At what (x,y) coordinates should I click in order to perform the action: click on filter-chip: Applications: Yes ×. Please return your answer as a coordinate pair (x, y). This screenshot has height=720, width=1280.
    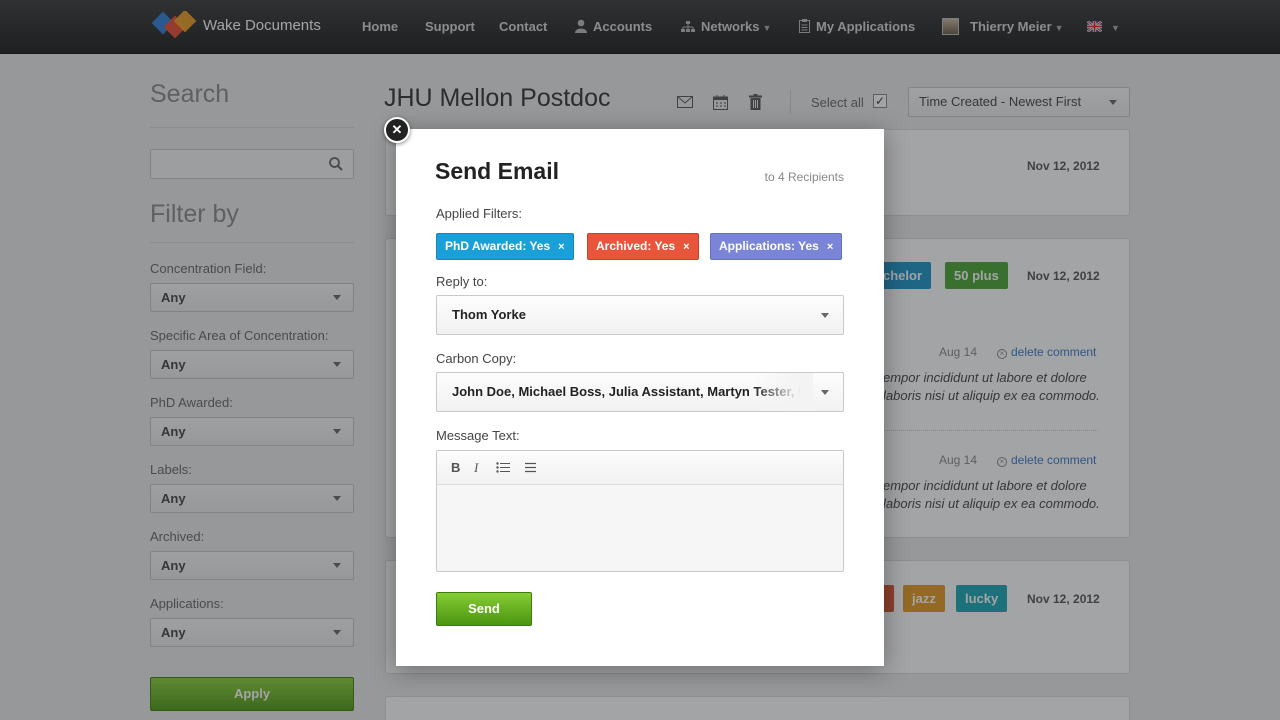
    Looking at the image, I should click on (776, 246).